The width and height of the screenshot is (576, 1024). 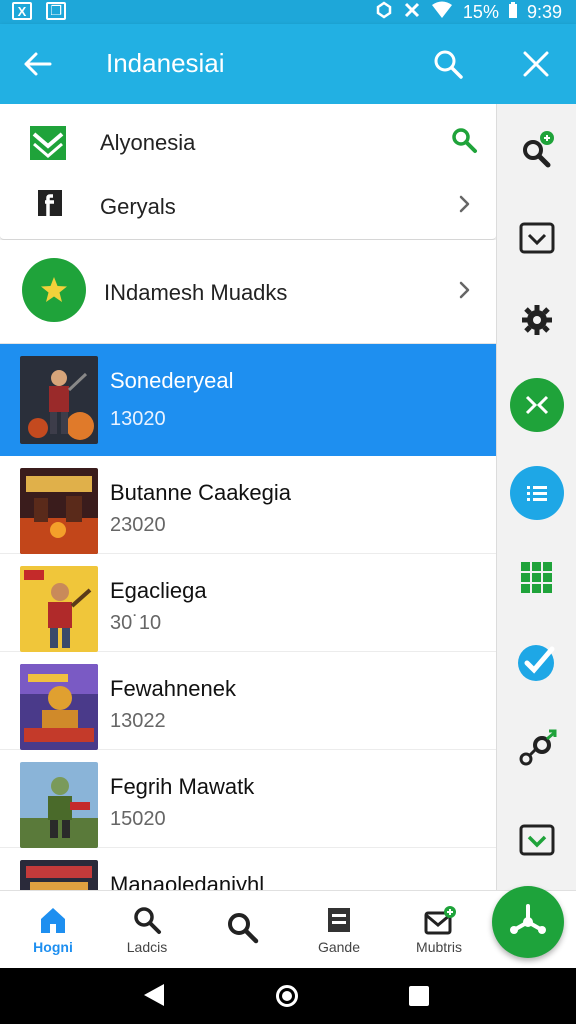 I want to click on nav-item-mubtris: Mubtris, so click(x=439, y=931).